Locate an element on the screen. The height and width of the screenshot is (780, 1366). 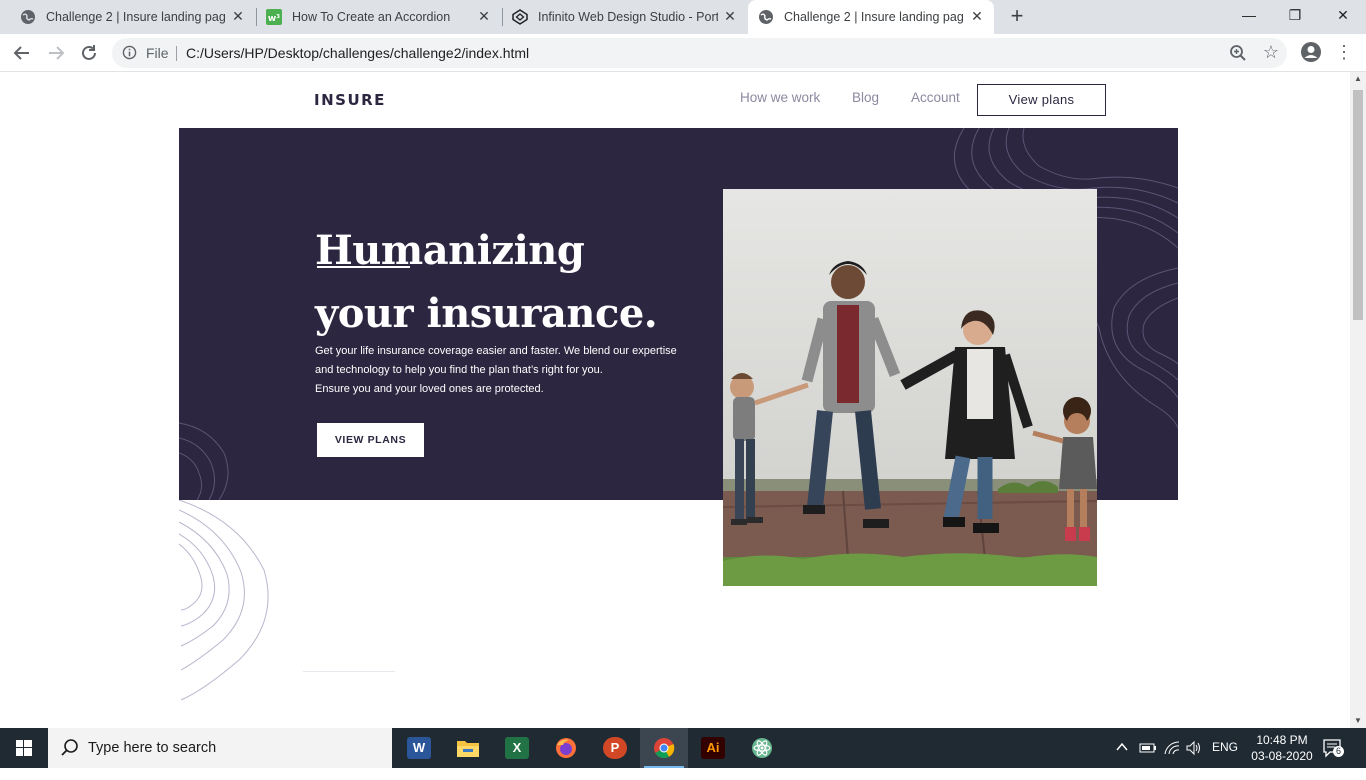
language-indicator: ENG is located at coordinates (1225, 760).